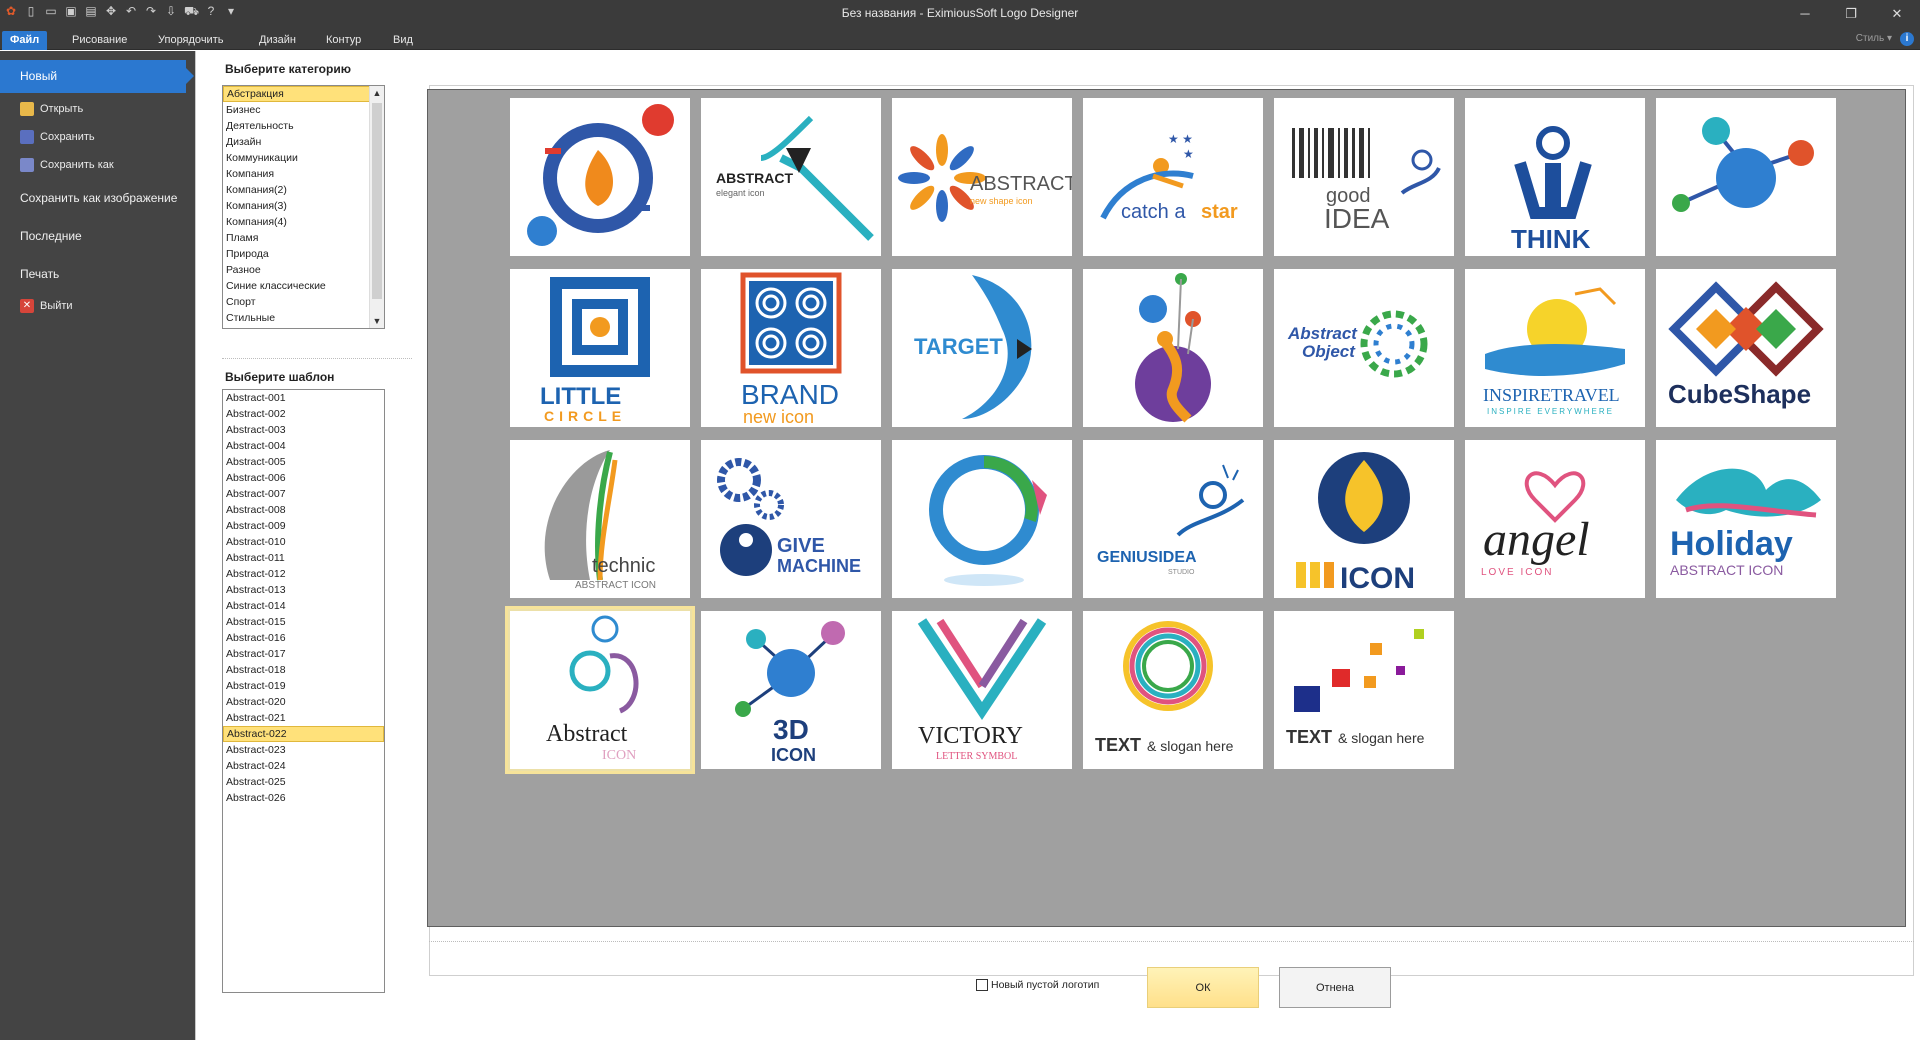  What do you see at coordinates (1907, 39) in the screenshot?
I see `info-icon: i` at bounding box center [1907, 39].